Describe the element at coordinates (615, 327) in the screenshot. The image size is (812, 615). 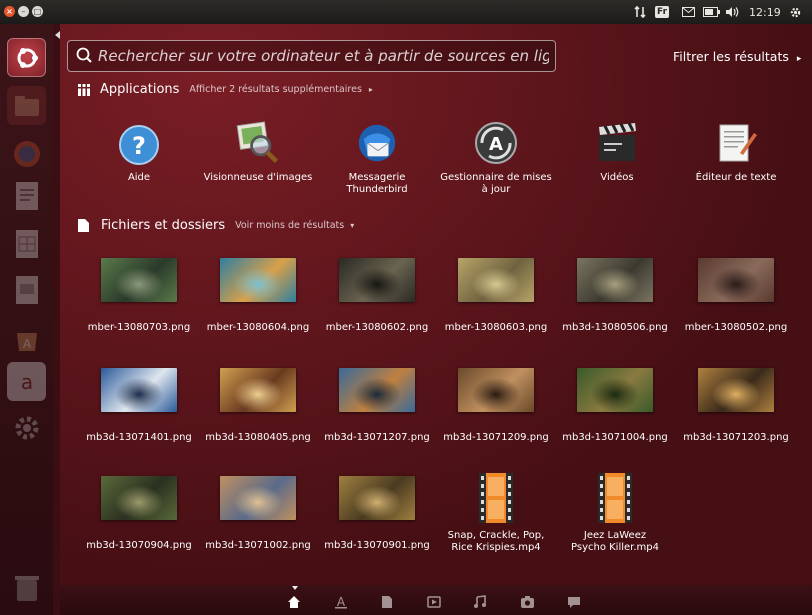
I see `file-label: mb3d-13080506.png` at that location.